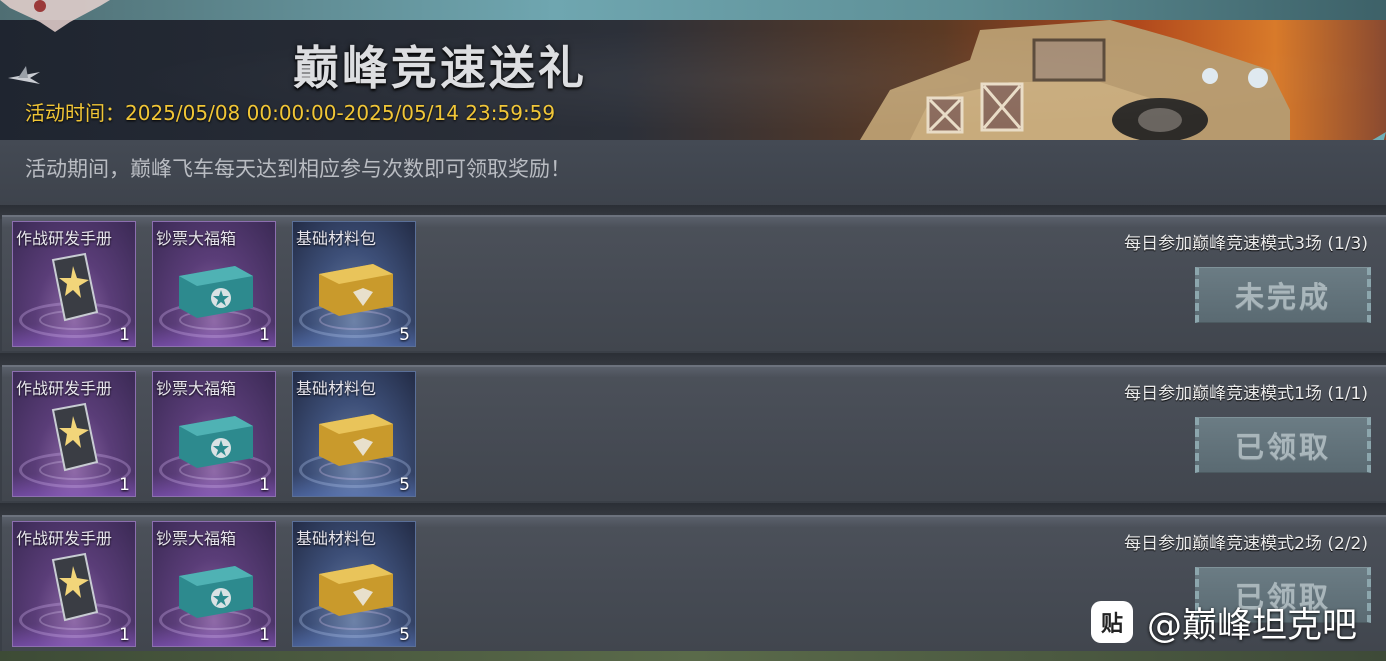 This screenshot has height=661, width=1386. What do you see at coordinates (693, 656) in the screenshot?
I see `bottom-strip` at bounding box center [693, 656].